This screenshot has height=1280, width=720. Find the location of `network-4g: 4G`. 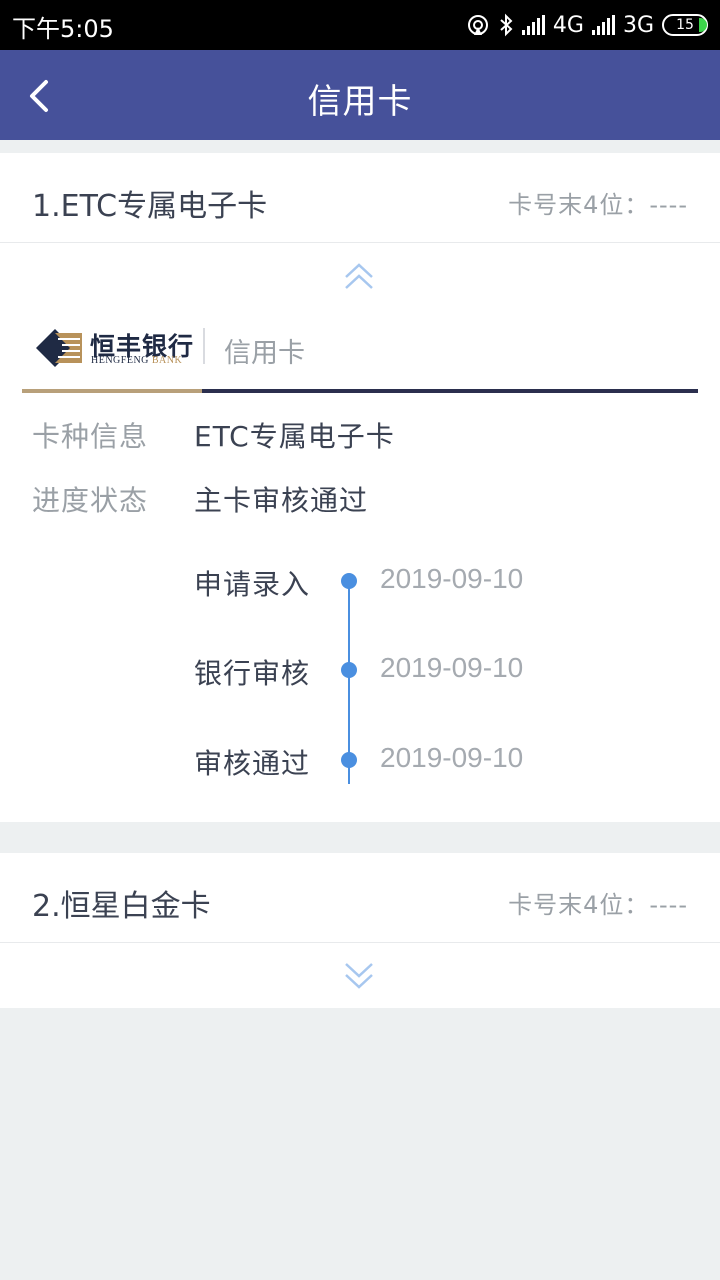

network-4g: 4G is located at coordinates (568, 25).